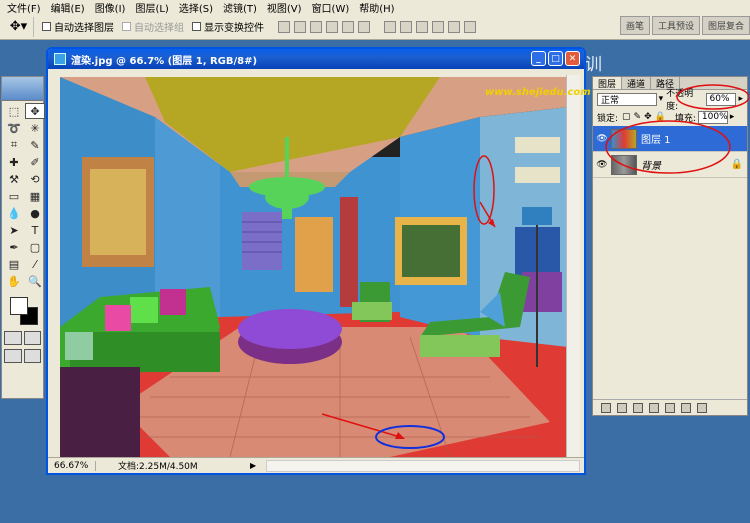  I want to click on crop-tool-icon: ⌗, so click(14, 145).